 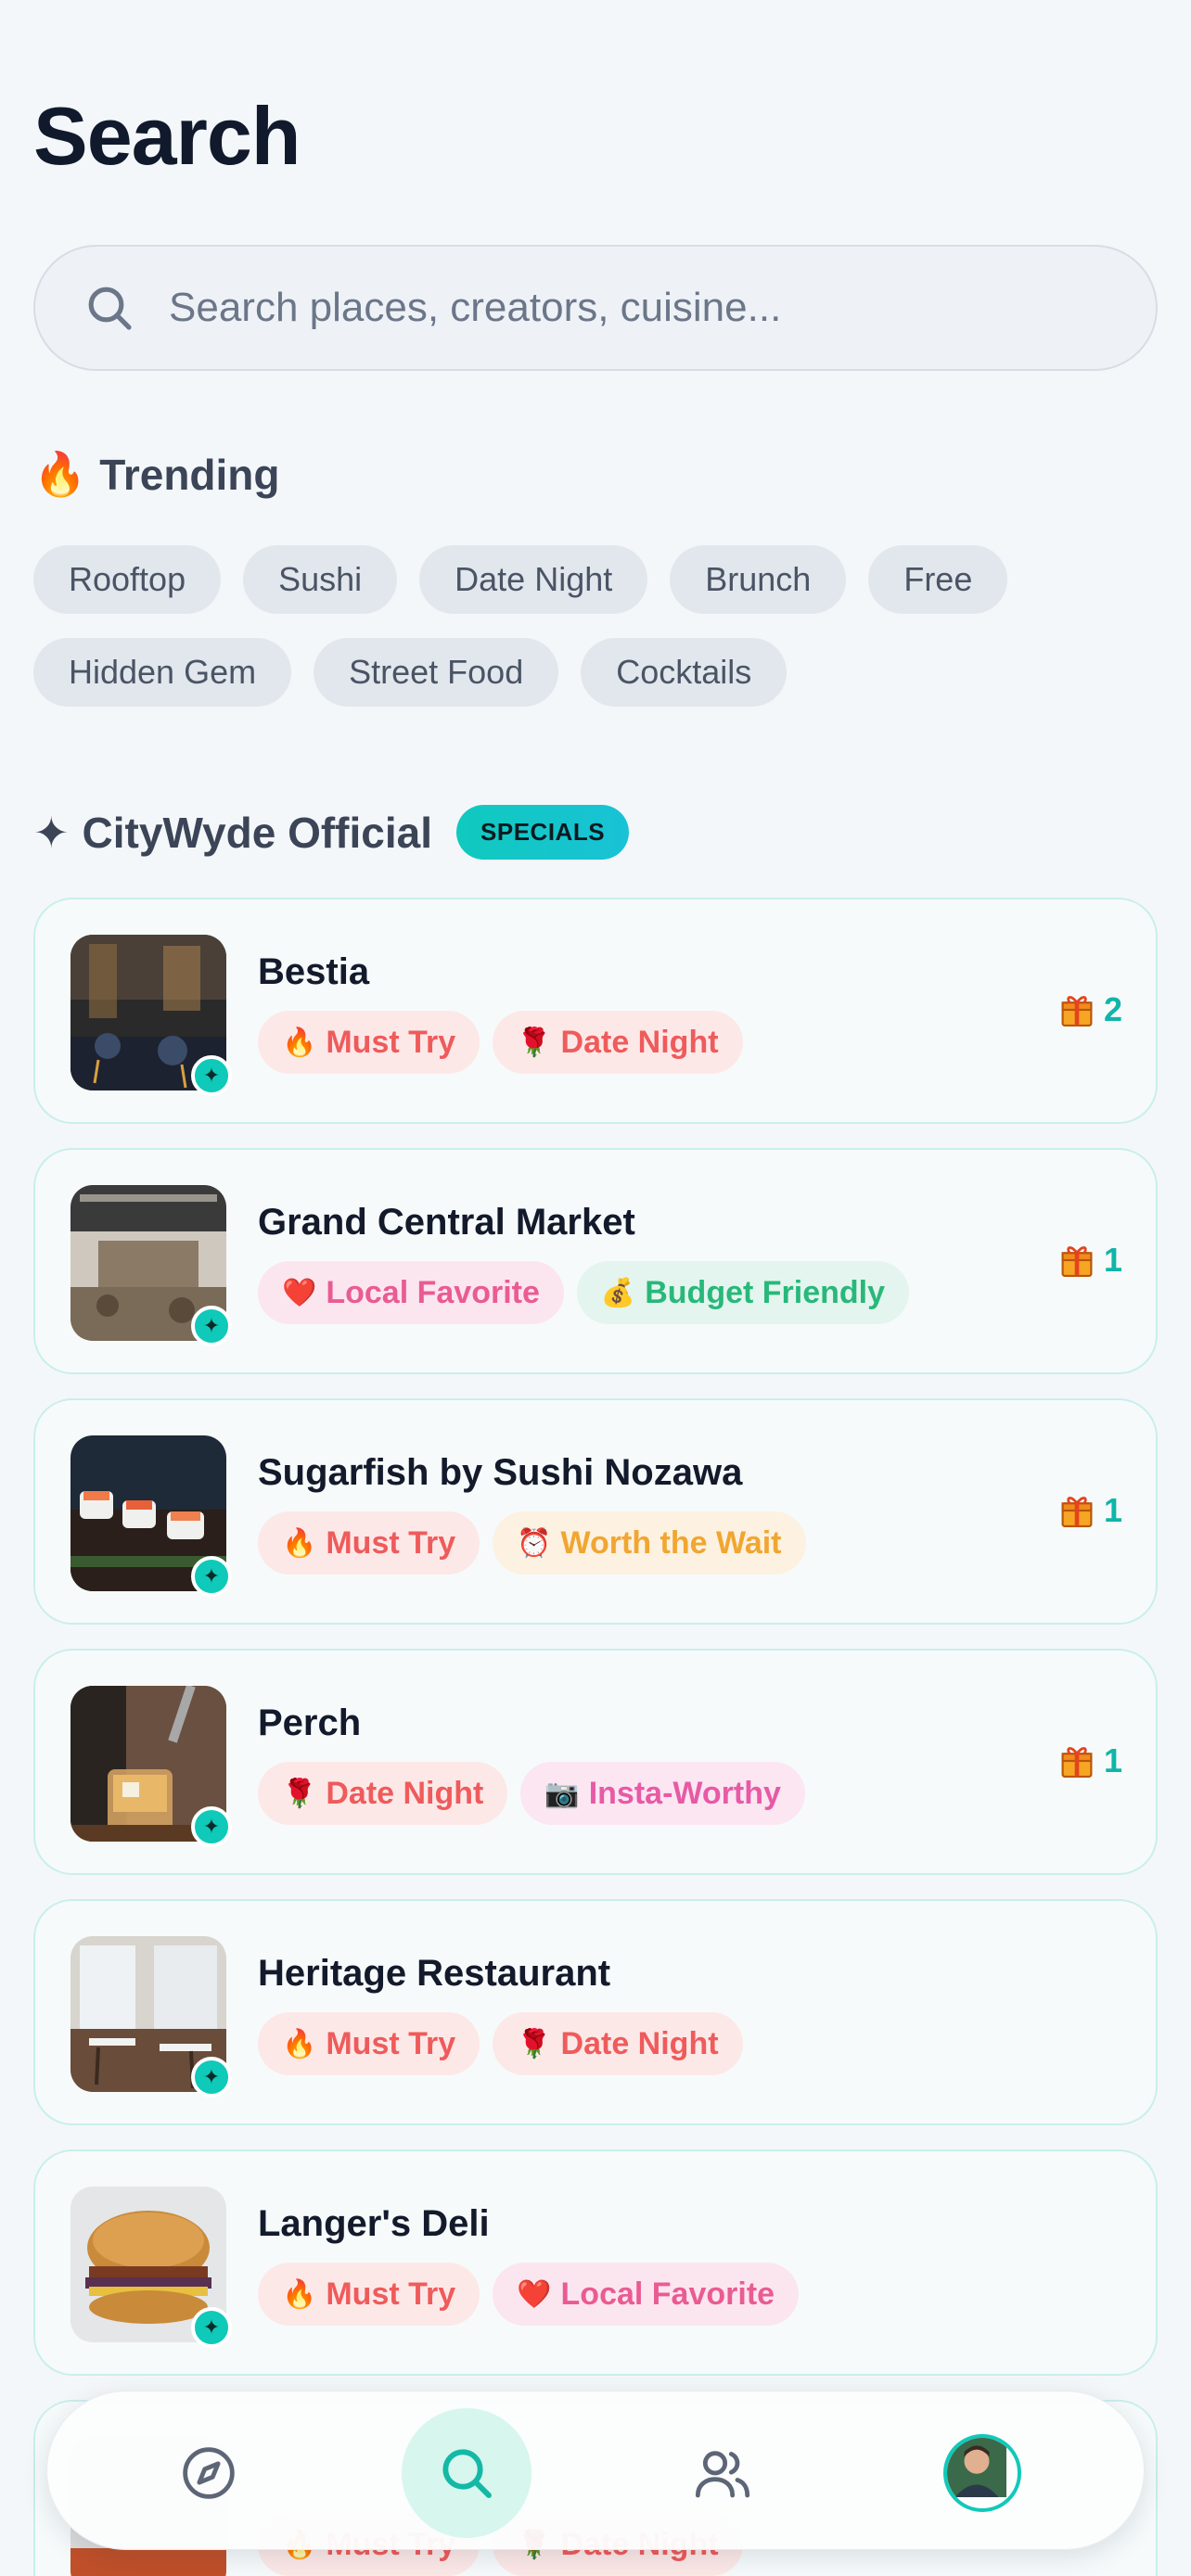 I want to click on bottom-nav, so click(x=595, y=2471).